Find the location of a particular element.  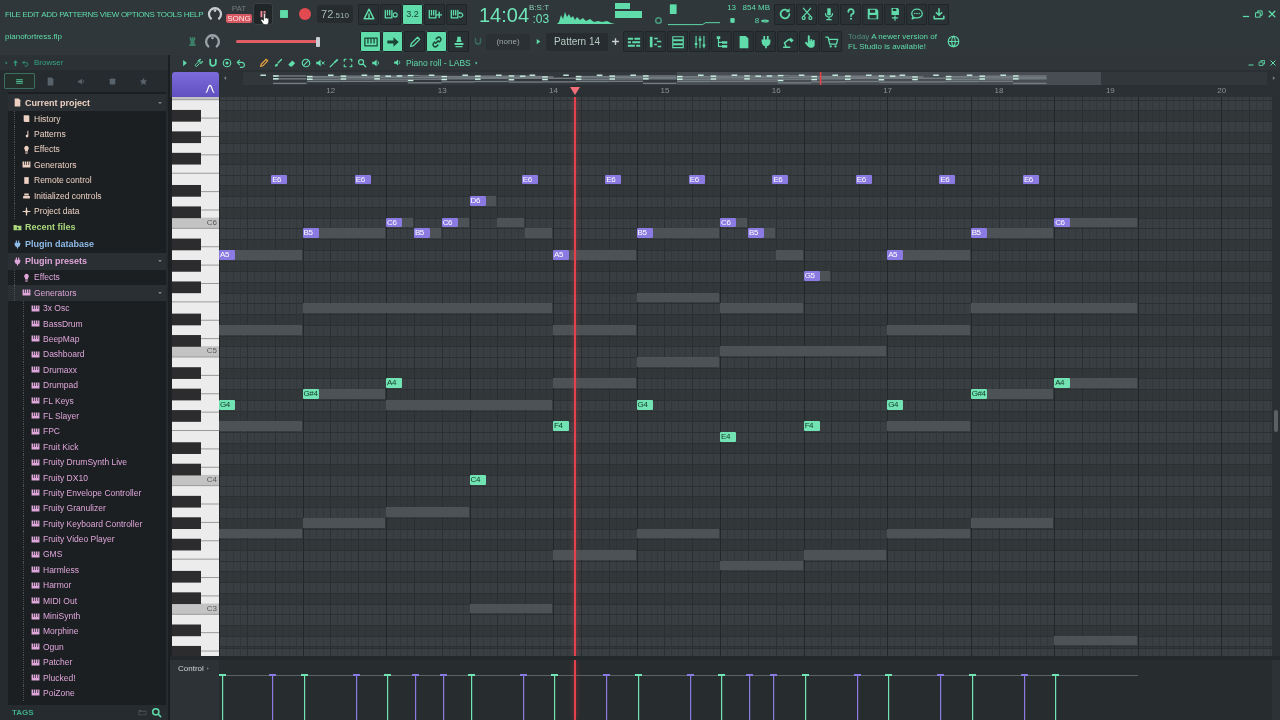

tree-item: Patterns is located at coordinates (87, 134).